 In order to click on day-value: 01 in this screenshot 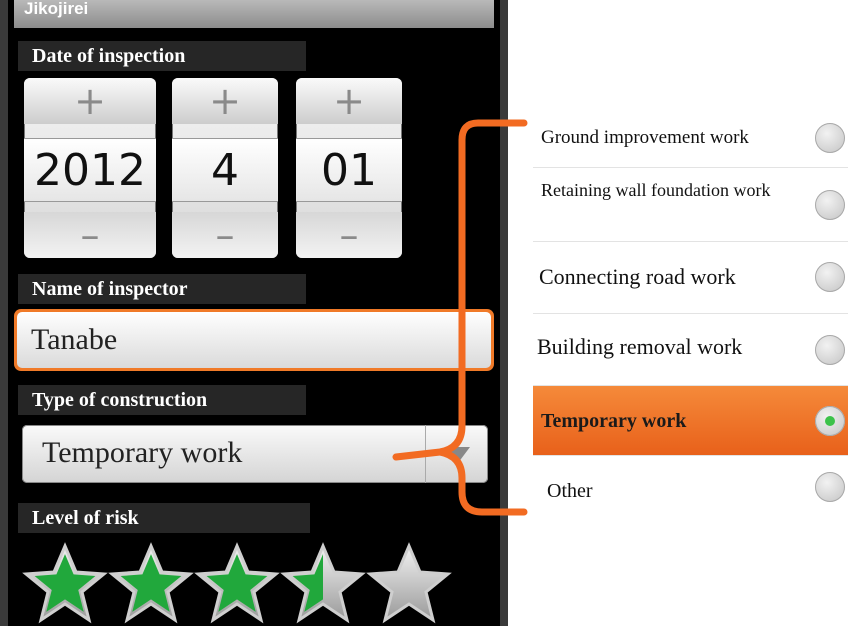, I will do `click(349, 170)`.